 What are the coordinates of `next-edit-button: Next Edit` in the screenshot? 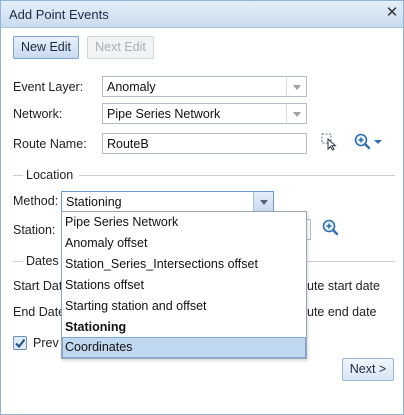 It's located at (120, 47).